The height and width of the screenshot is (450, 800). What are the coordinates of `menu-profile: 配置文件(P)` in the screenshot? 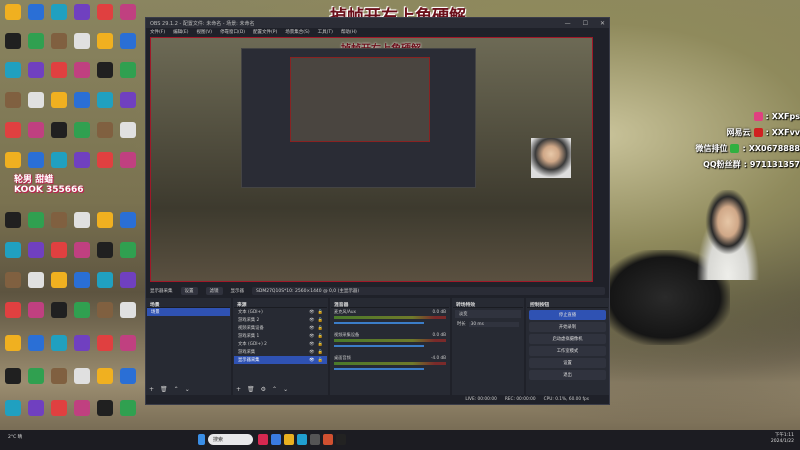 It's located at (265, 32).